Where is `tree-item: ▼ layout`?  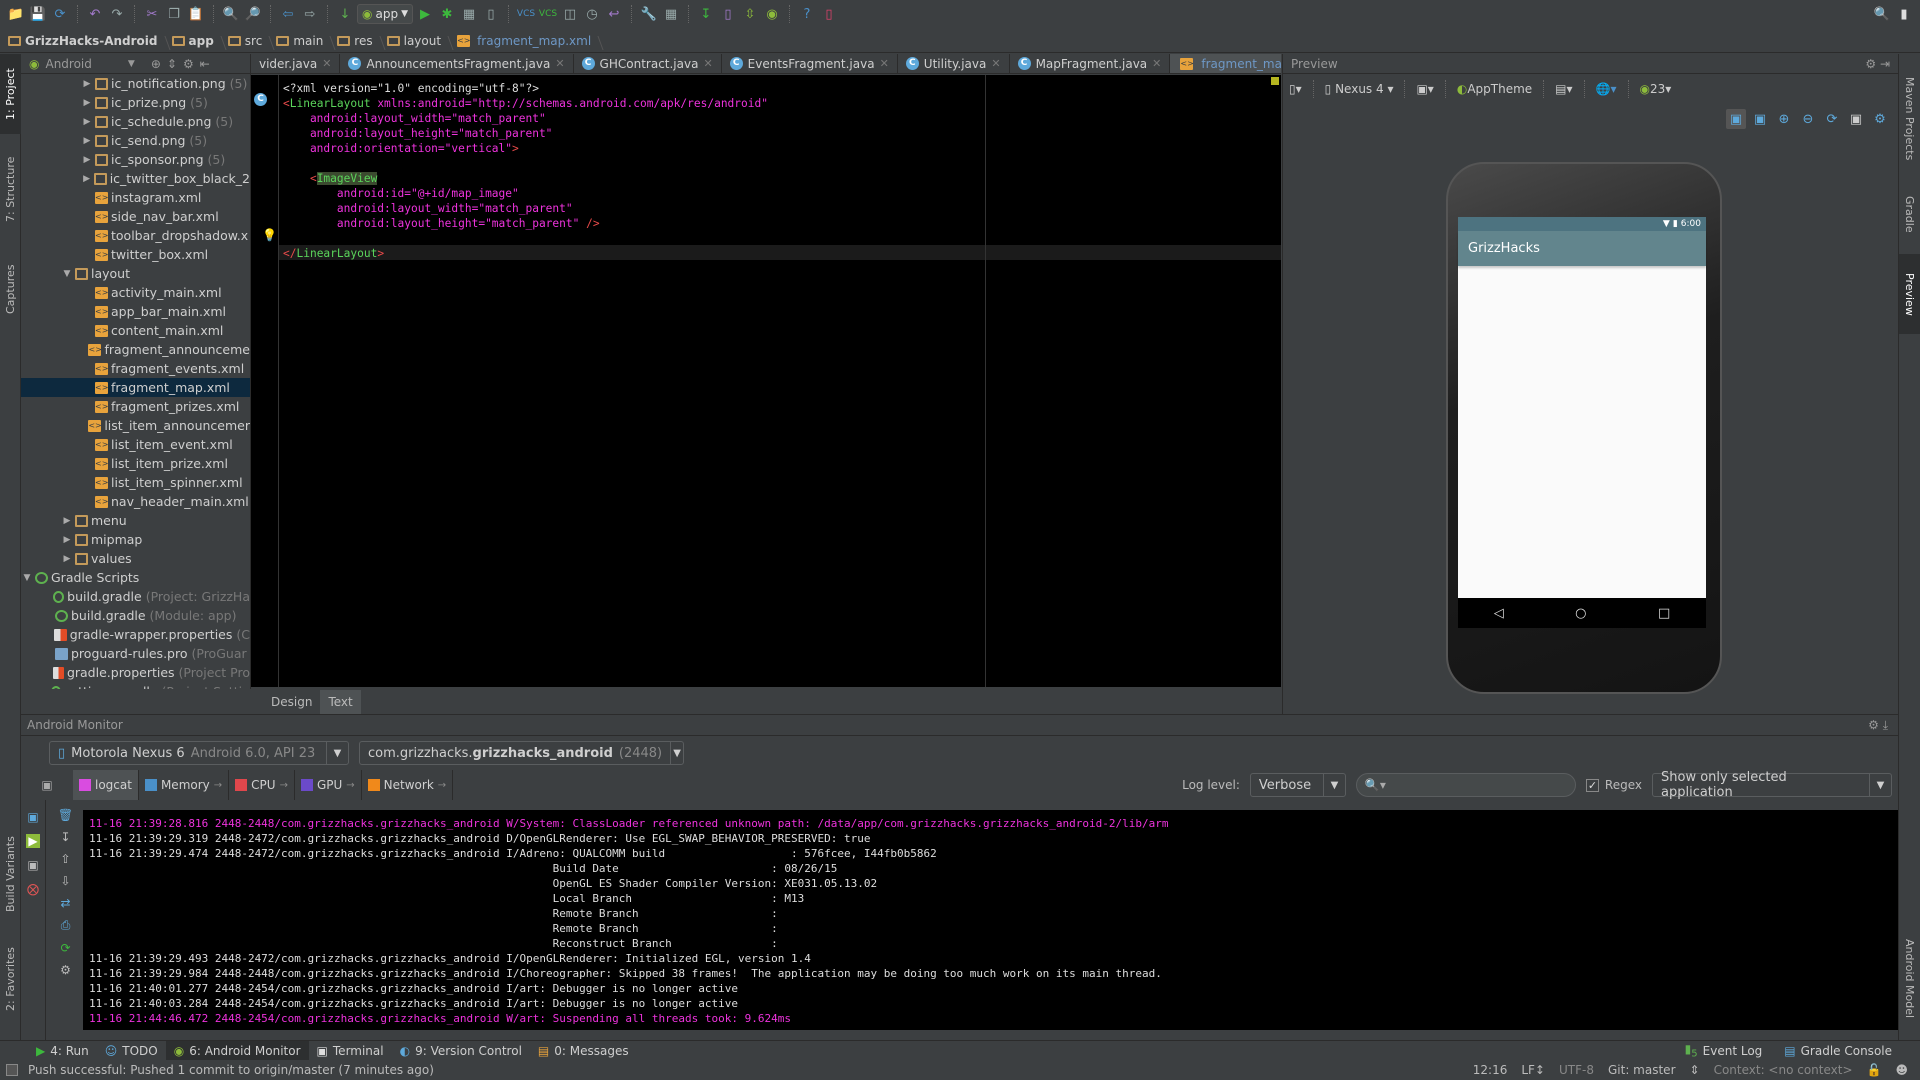 tree-item: ▼ layout is located at coordinates (135, 273).